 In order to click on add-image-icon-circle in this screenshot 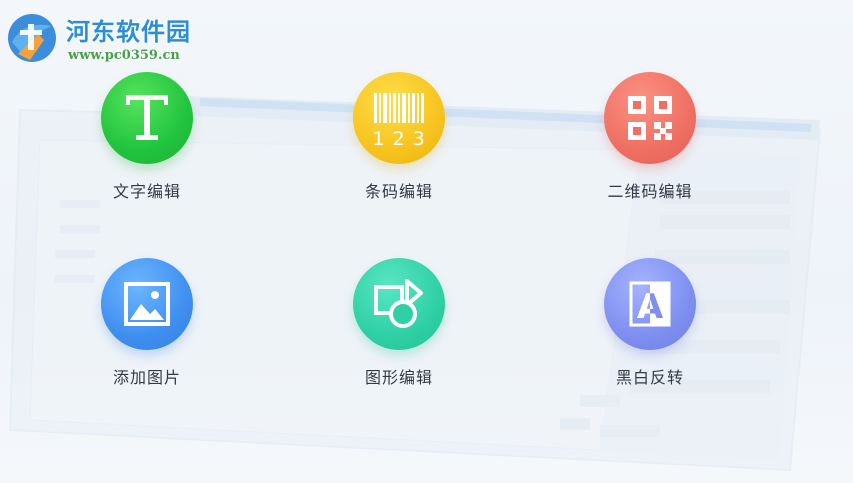, I will do `click(147, 304)`.